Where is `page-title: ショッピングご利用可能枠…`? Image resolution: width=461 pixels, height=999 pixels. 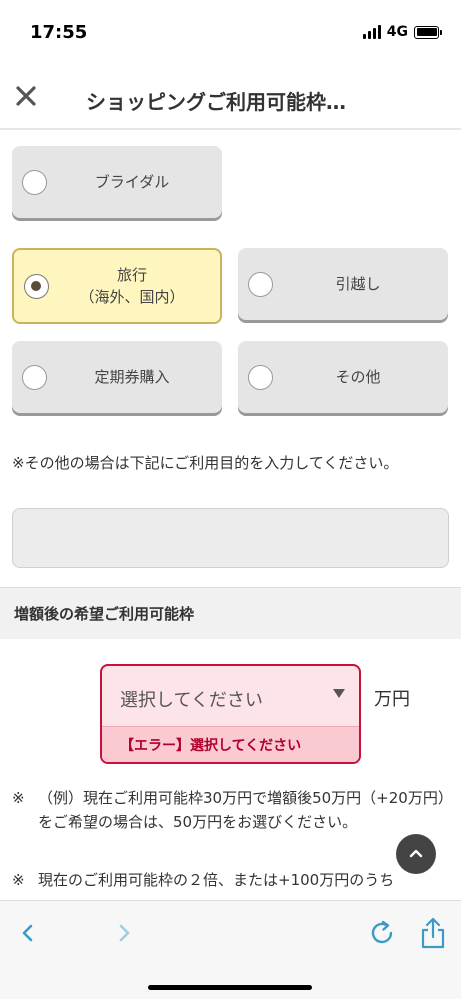
page-title: ショッピングご利用可能枠… is located at coordinates (216, 102).